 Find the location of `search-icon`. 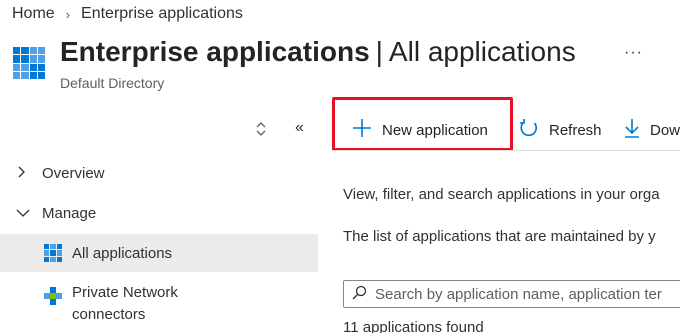

search-icon is located at coordinates (359, 294).